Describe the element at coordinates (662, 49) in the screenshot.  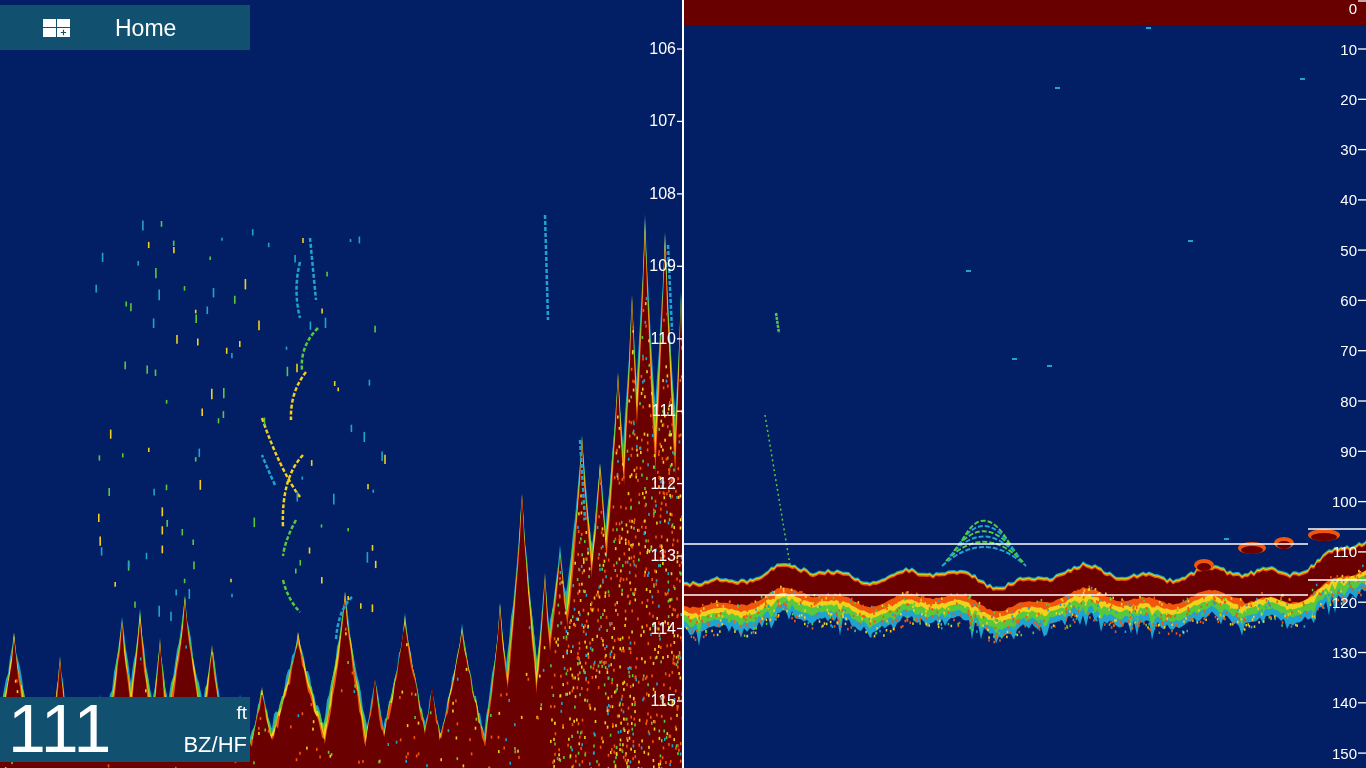
I see `depth-scale-label: 106` at that location.